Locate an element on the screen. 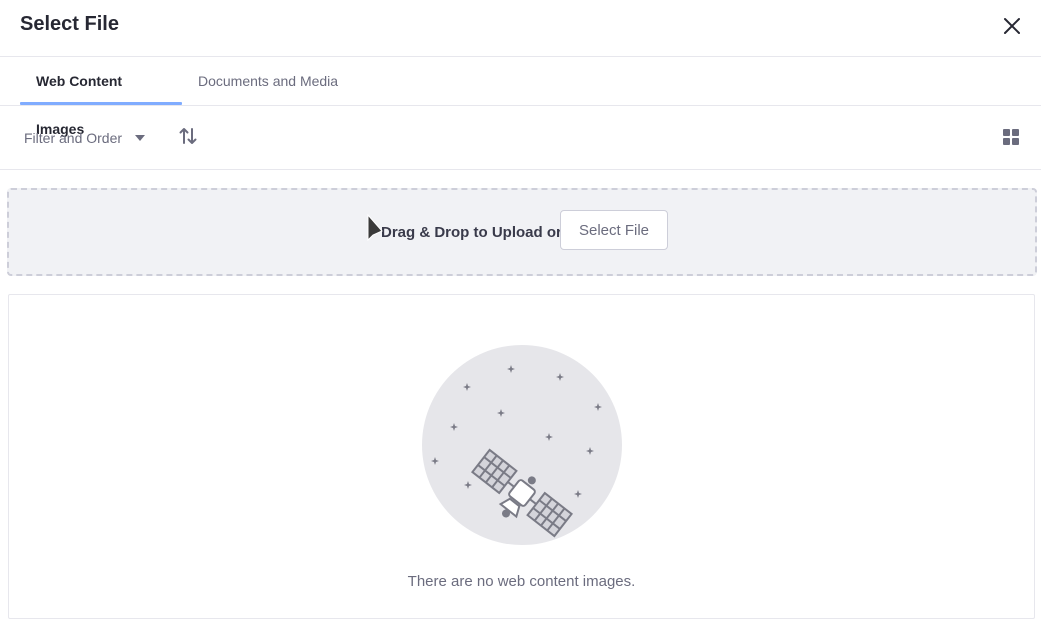 The width and height of the screenshot is (1041, 627). times-icon is located at coordinates (1012, 26).